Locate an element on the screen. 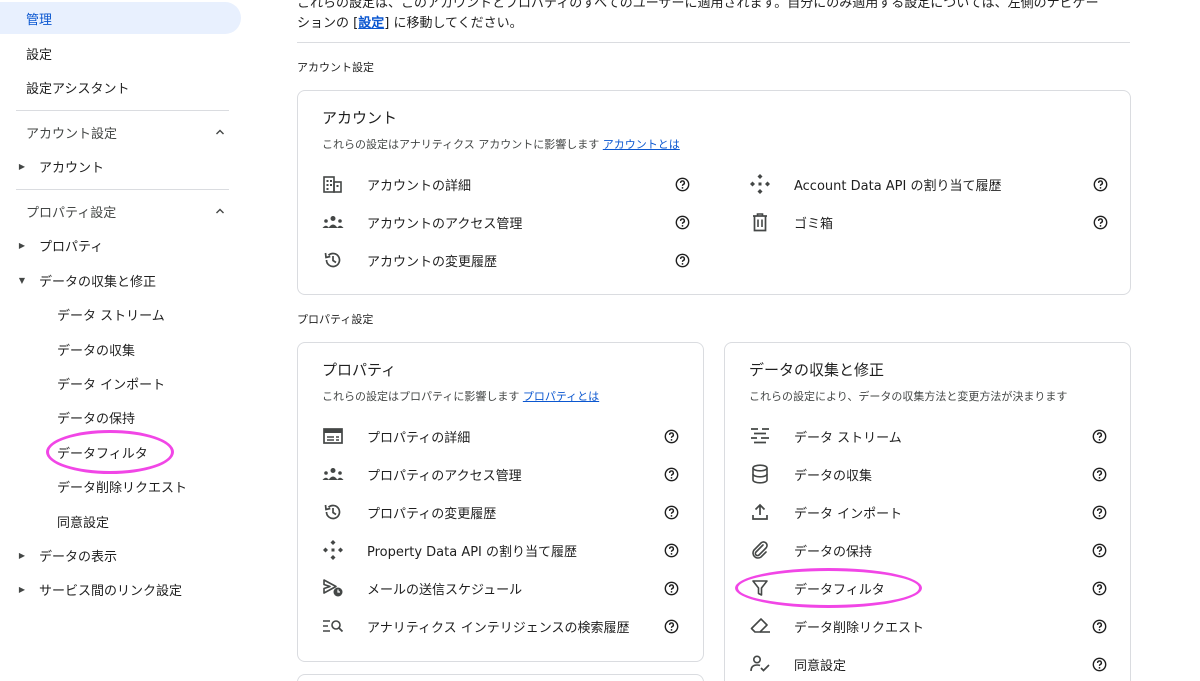  eraser-icon is located at coordinates (760, 626).